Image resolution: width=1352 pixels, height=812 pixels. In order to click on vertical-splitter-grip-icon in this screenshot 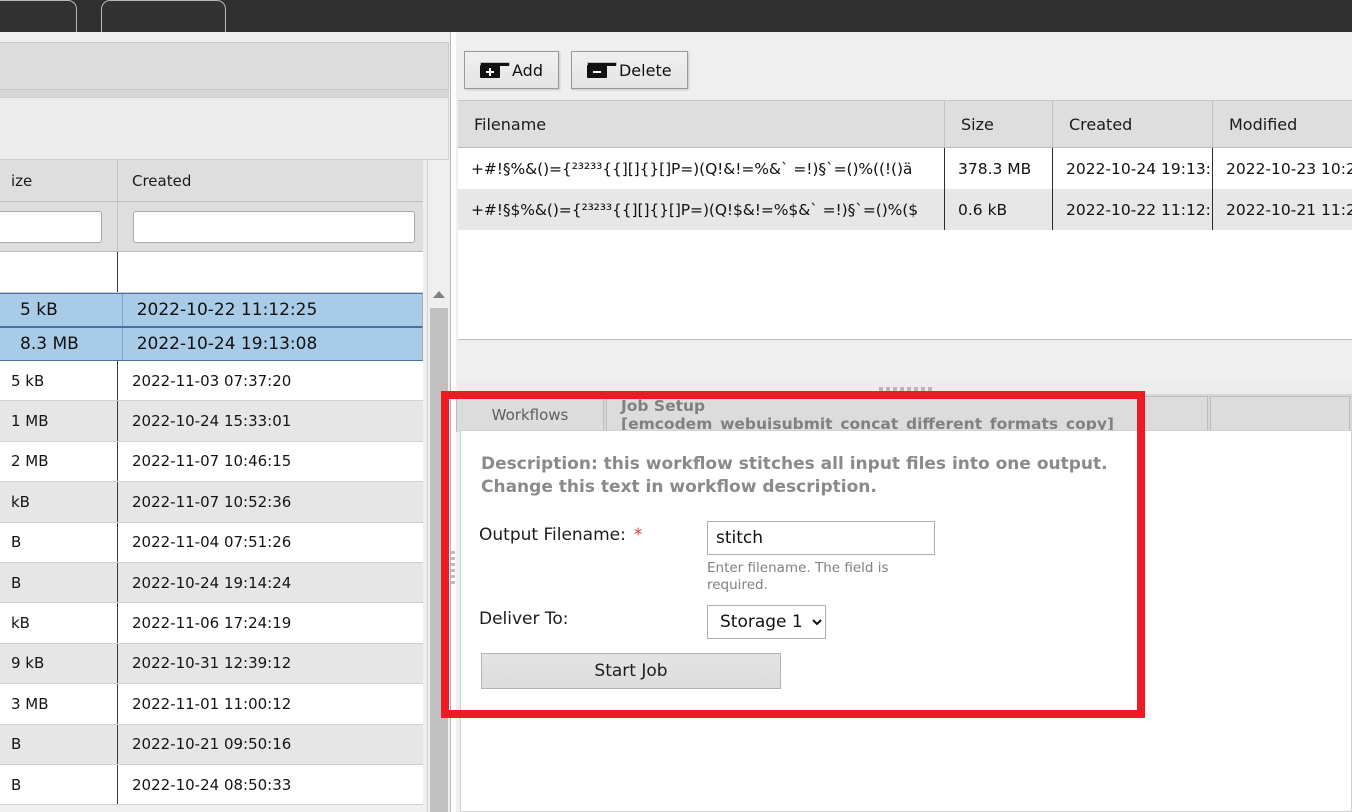, I will do `click(453, 567)`.